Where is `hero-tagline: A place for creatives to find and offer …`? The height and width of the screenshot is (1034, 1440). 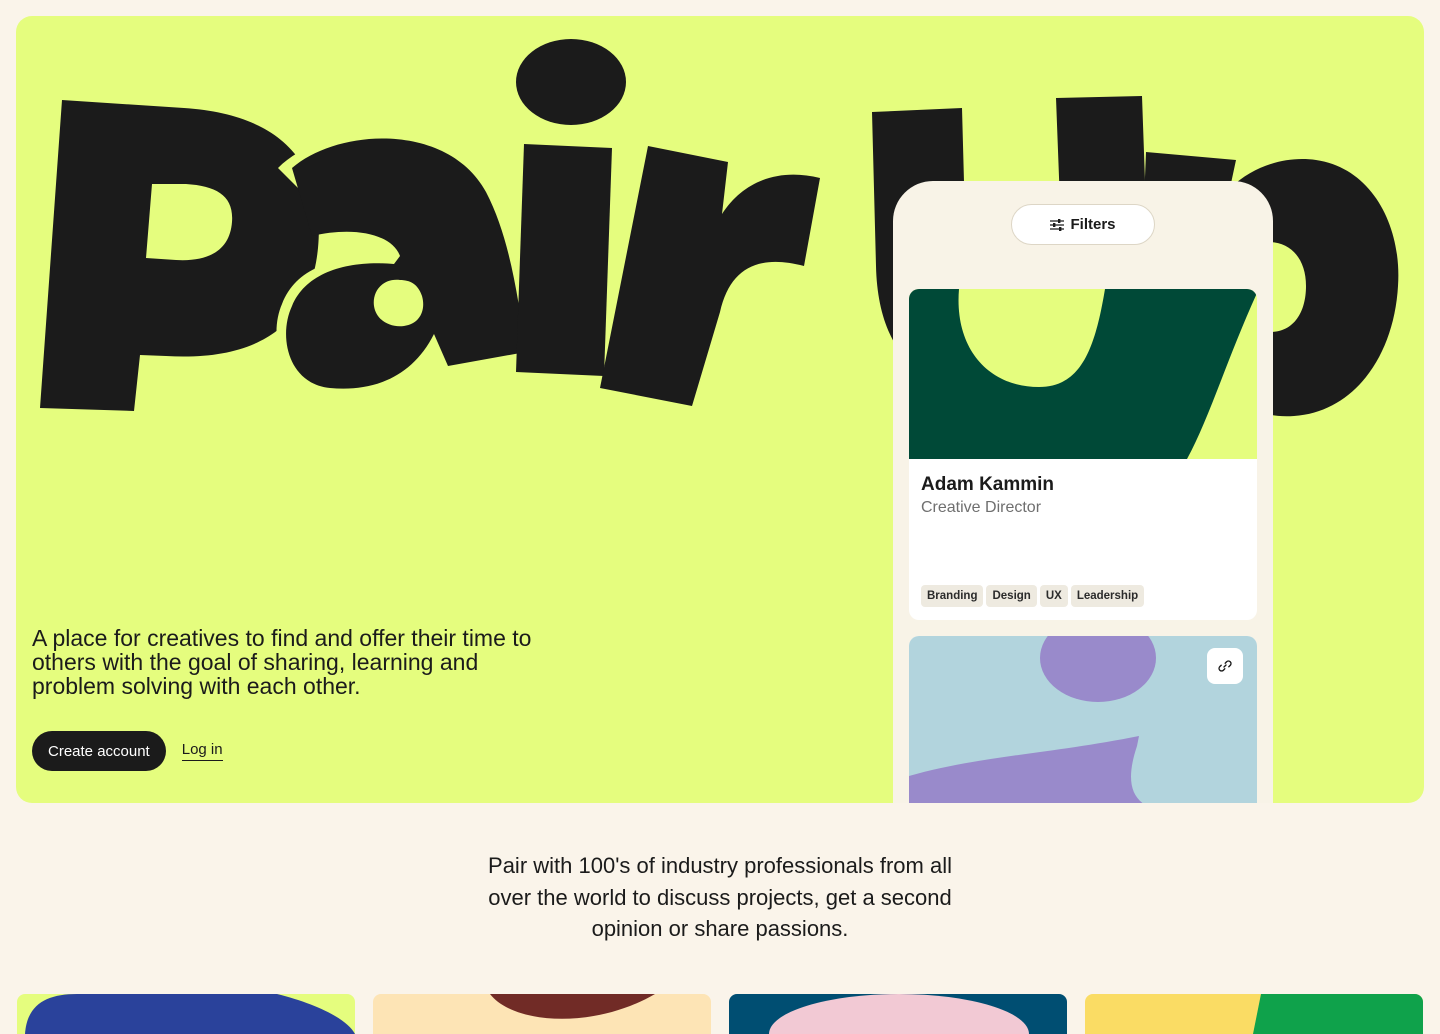 hero-tagline: A place for creatives to find and offer … is located at coordinates (282, 662).